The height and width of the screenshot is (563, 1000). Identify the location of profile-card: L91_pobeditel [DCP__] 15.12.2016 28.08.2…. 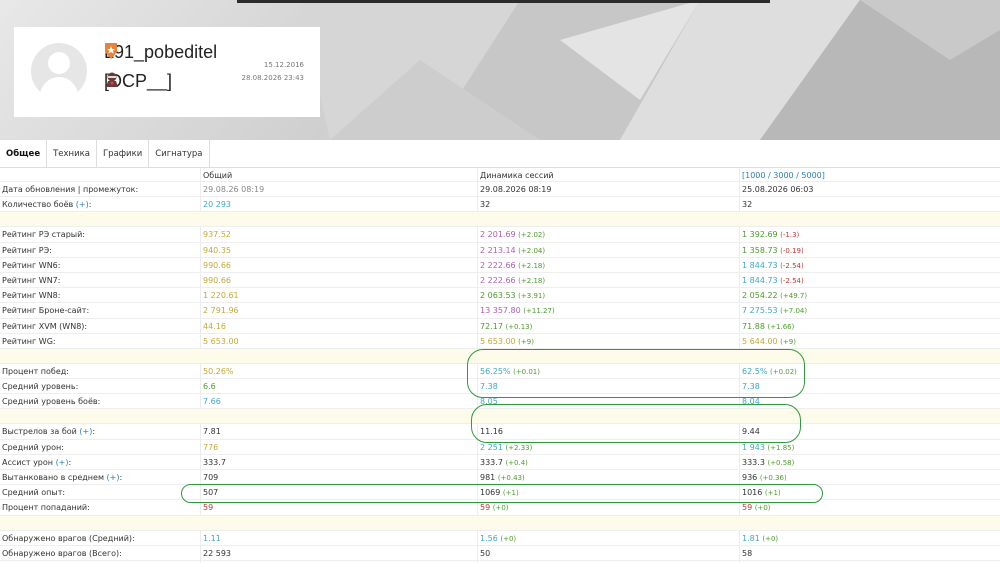
(167, 72).